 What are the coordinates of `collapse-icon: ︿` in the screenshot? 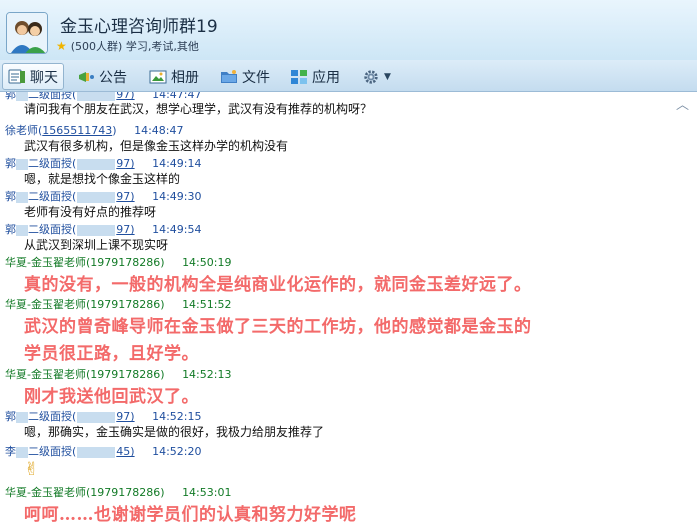 It's located at (682, 103).